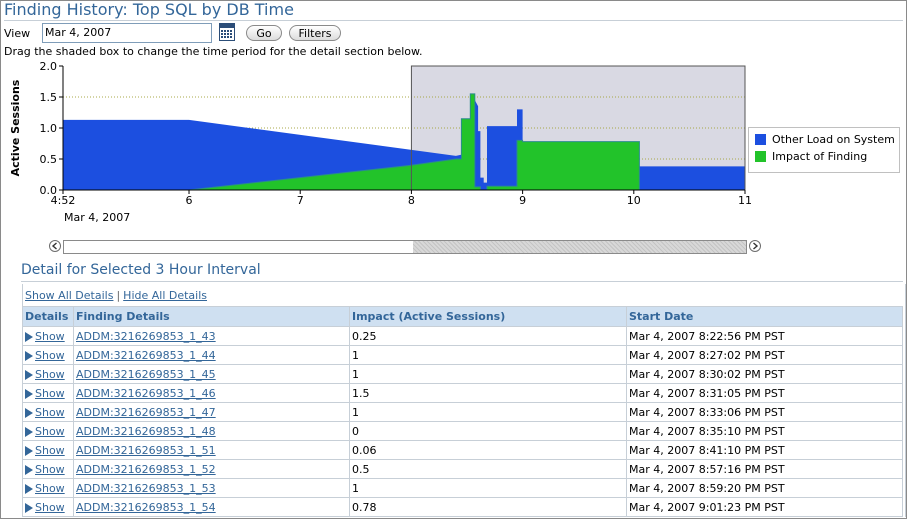 The image size is (907, 519). I want to click on row-start-date-cell: Mar 4, 2007 8:59:20 PM PST, so click(764, 488).